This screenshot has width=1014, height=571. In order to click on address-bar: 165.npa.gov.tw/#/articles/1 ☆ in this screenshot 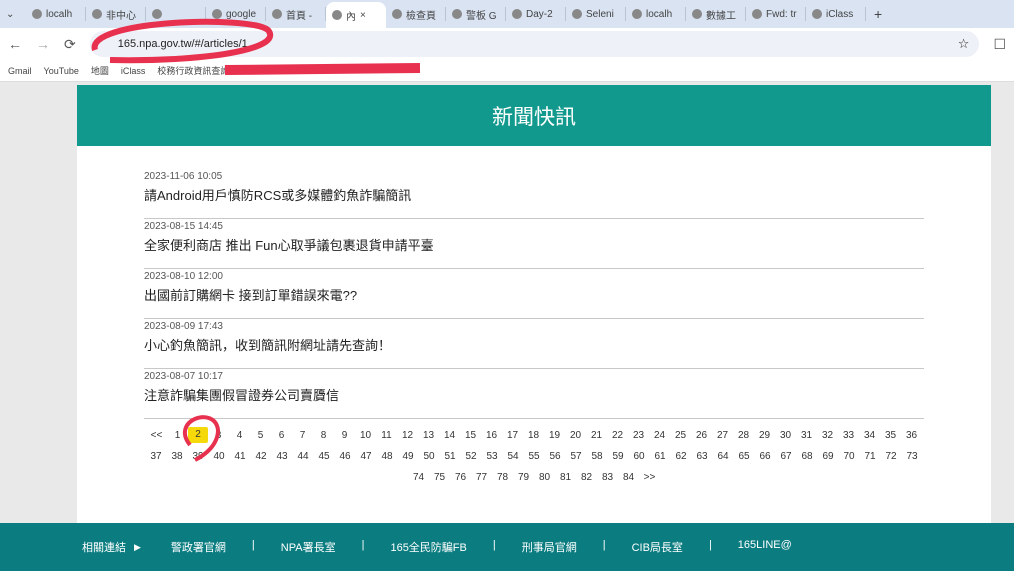, I will do `click(534, 44)`.